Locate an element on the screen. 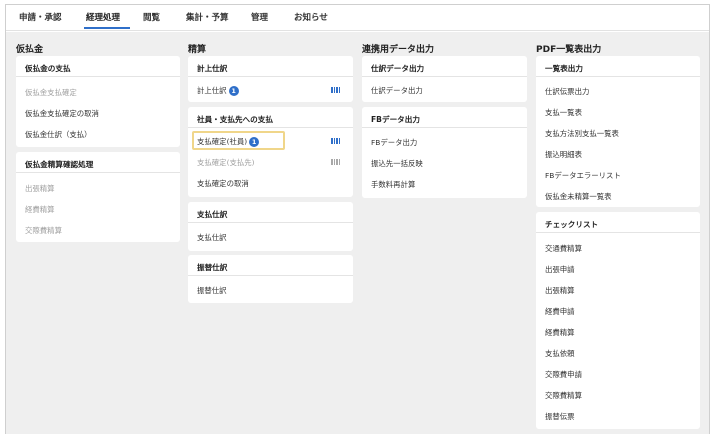 This screenshot has height=438, width=715. menu-item-expense-application: 経費申請 is located at coordinates (560, 311).